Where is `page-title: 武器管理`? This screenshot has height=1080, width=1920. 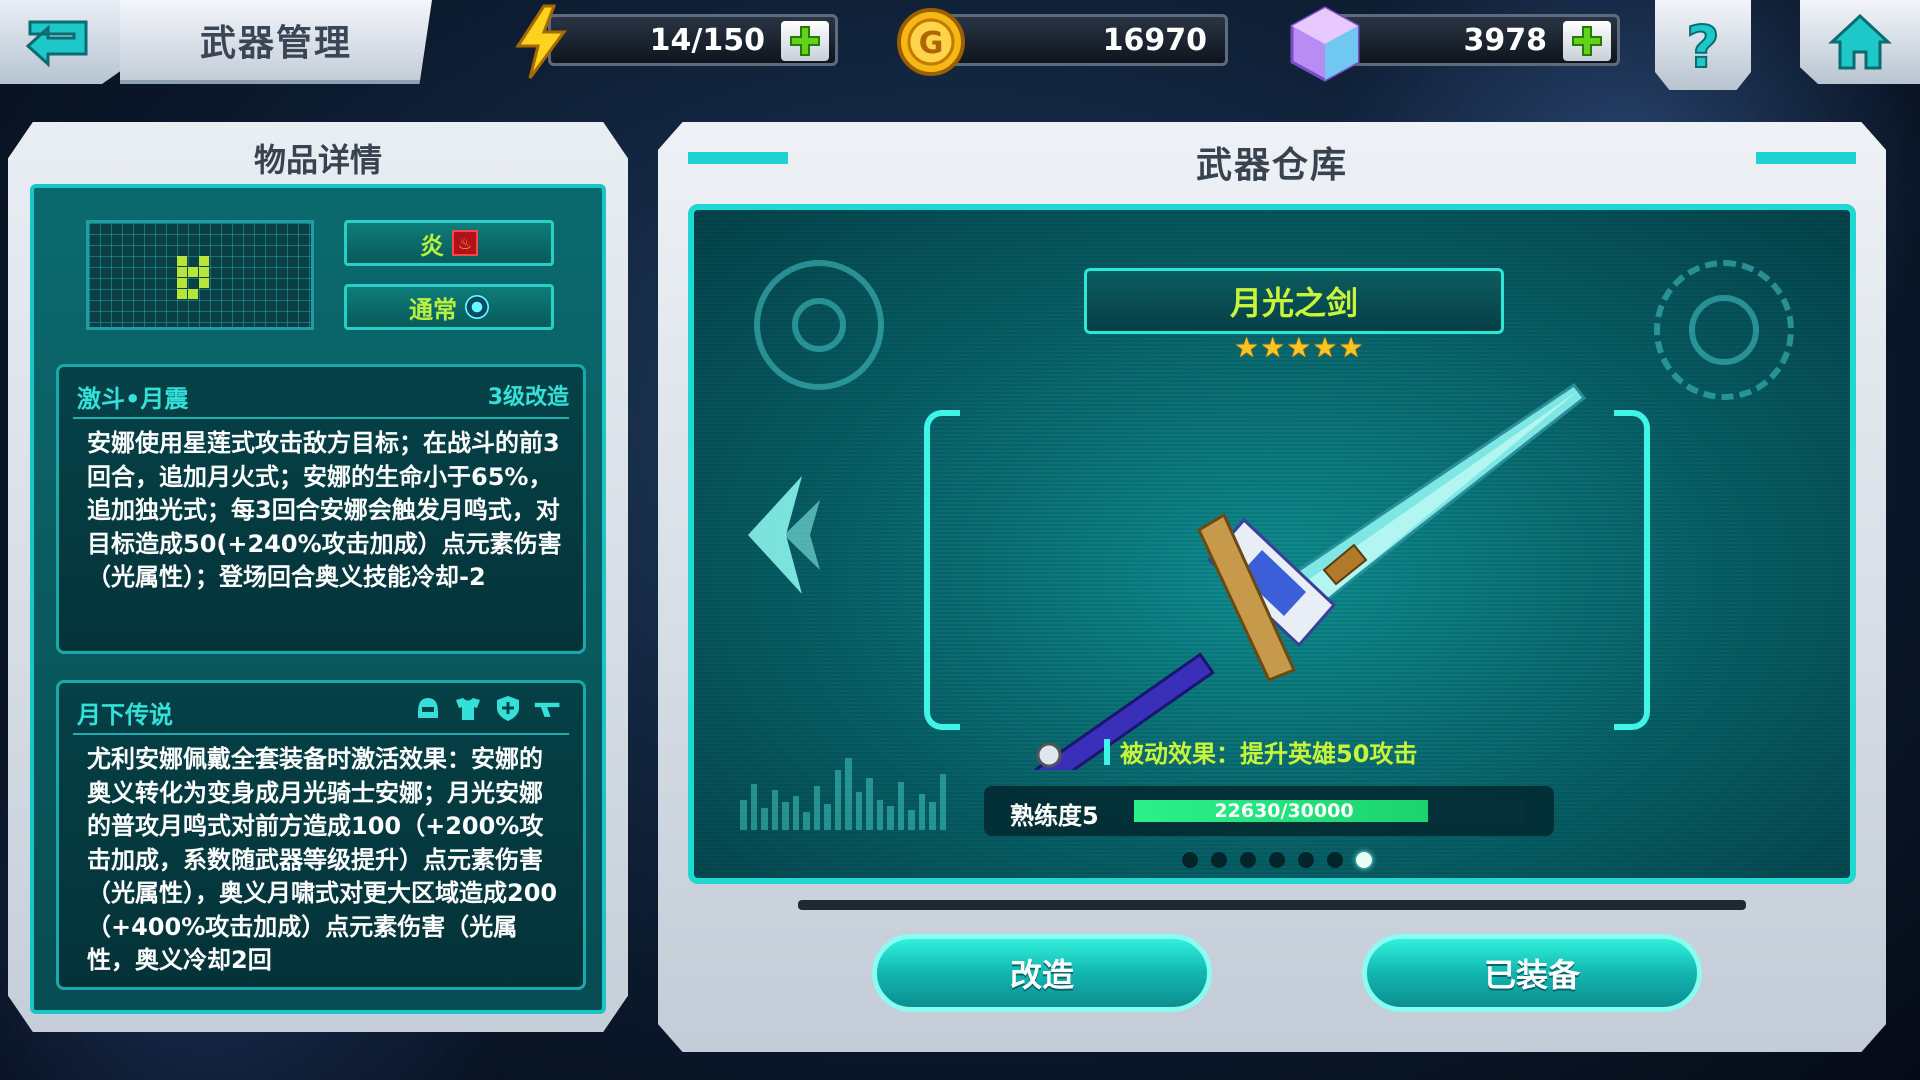
page-title: 武器管理 is located at coordinates (275, 43).